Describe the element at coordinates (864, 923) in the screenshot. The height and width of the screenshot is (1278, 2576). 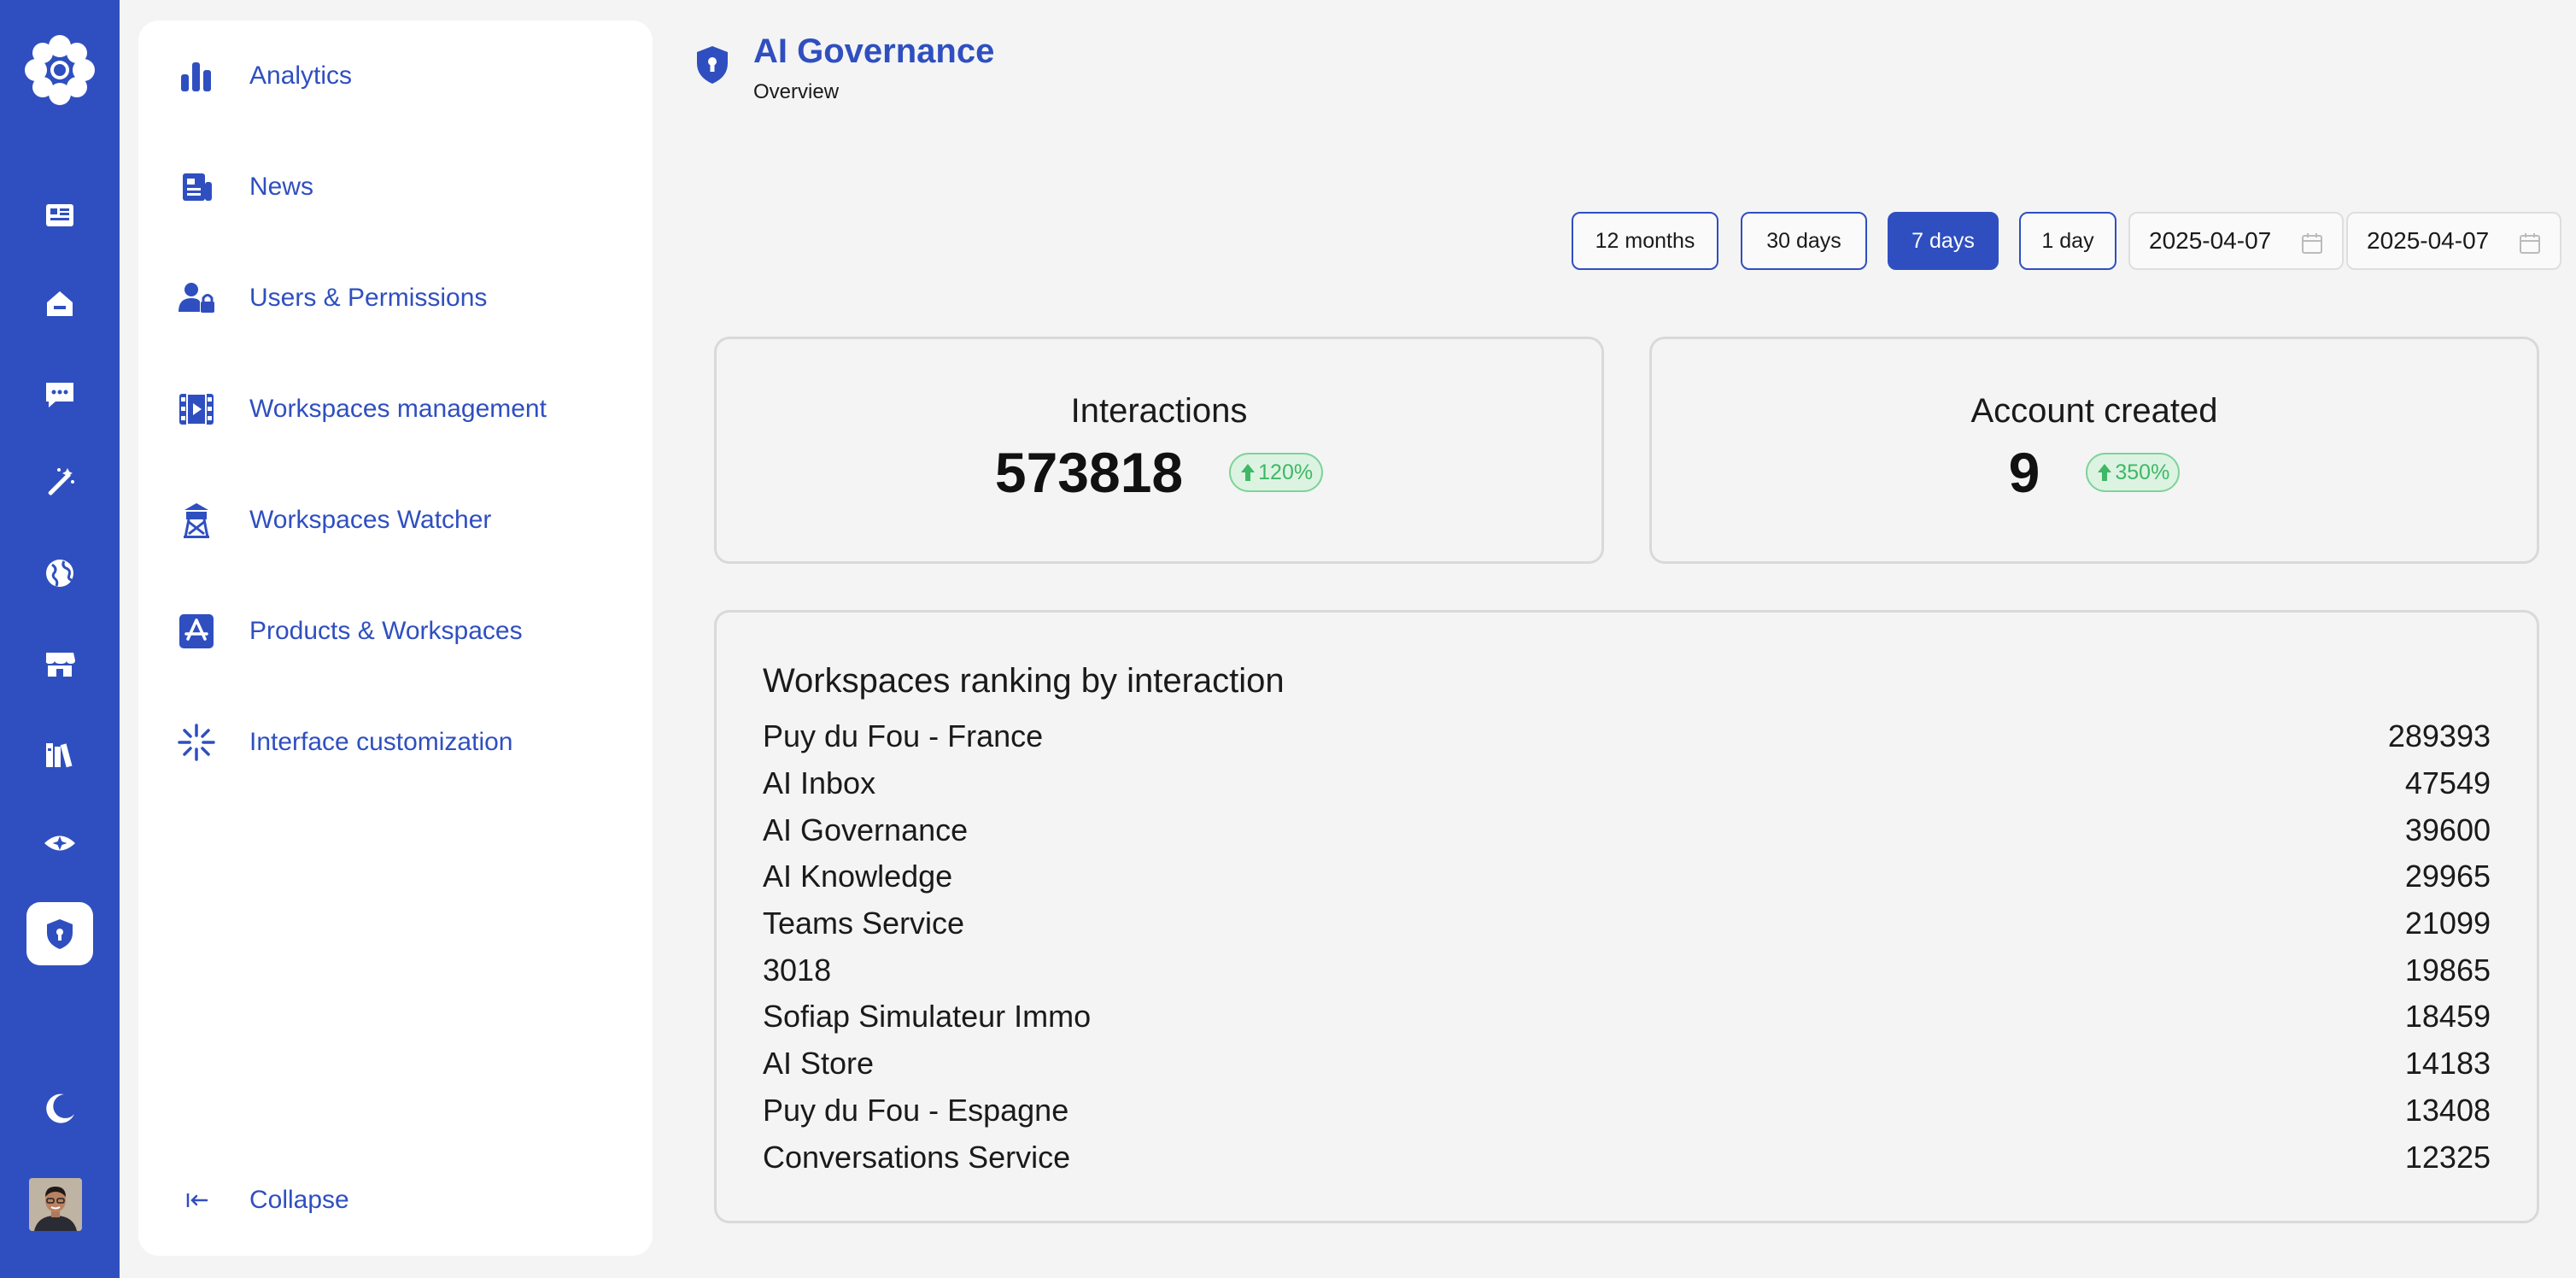
I see `workspace-name: Teams Service` at that location.